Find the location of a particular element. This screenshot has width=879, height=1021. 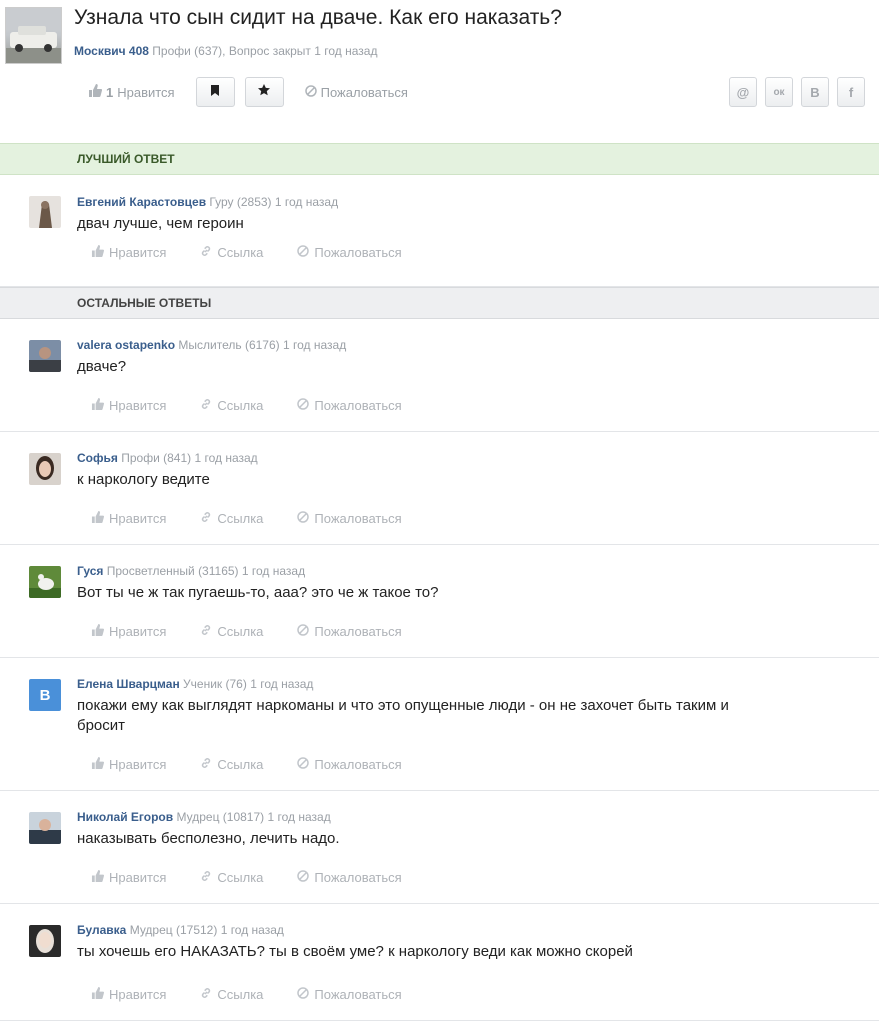

answer-author: Софья is located at coordinates (97, 458).